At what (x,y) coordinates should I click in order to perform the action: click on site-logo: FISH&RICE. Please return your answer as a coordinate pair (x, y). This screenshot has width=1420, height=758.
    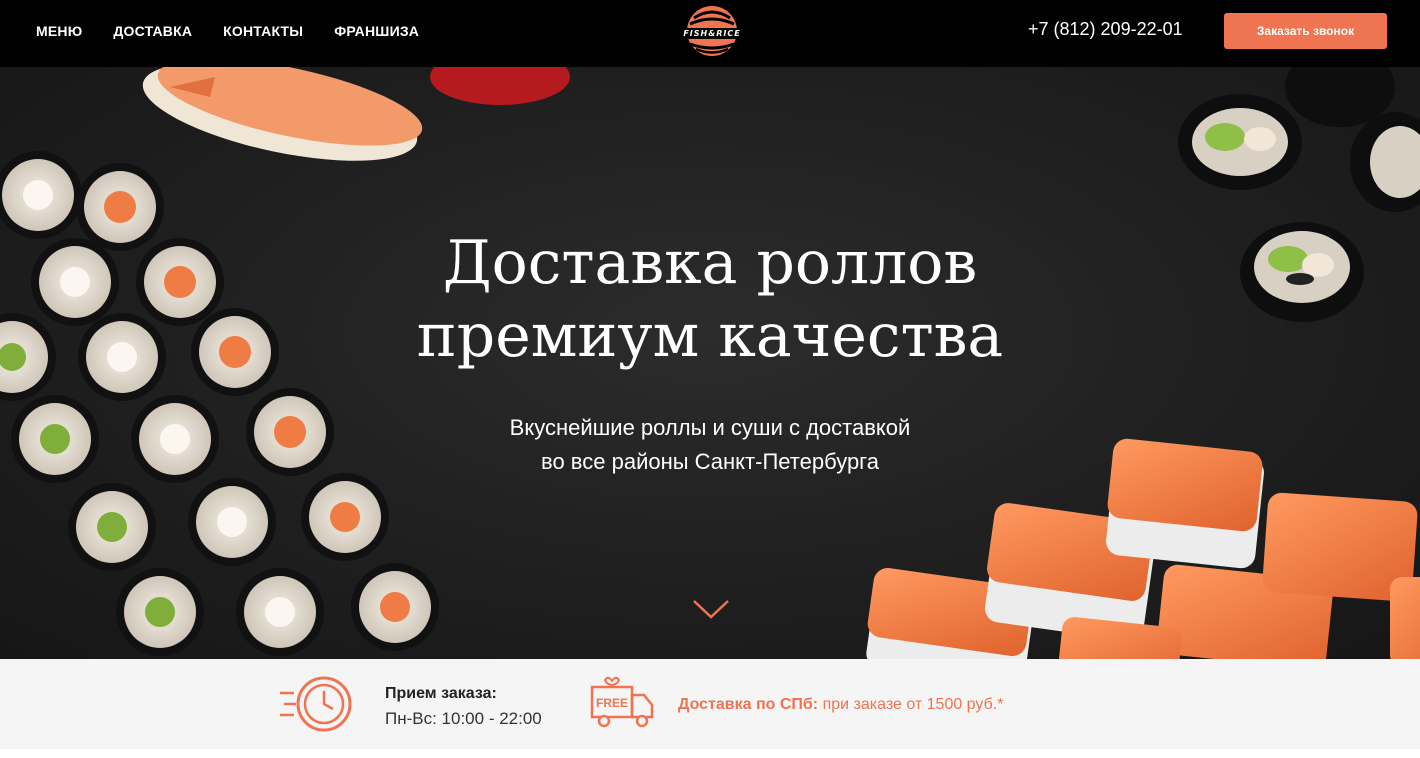
    Looking at the image, I should click on (712, 31).